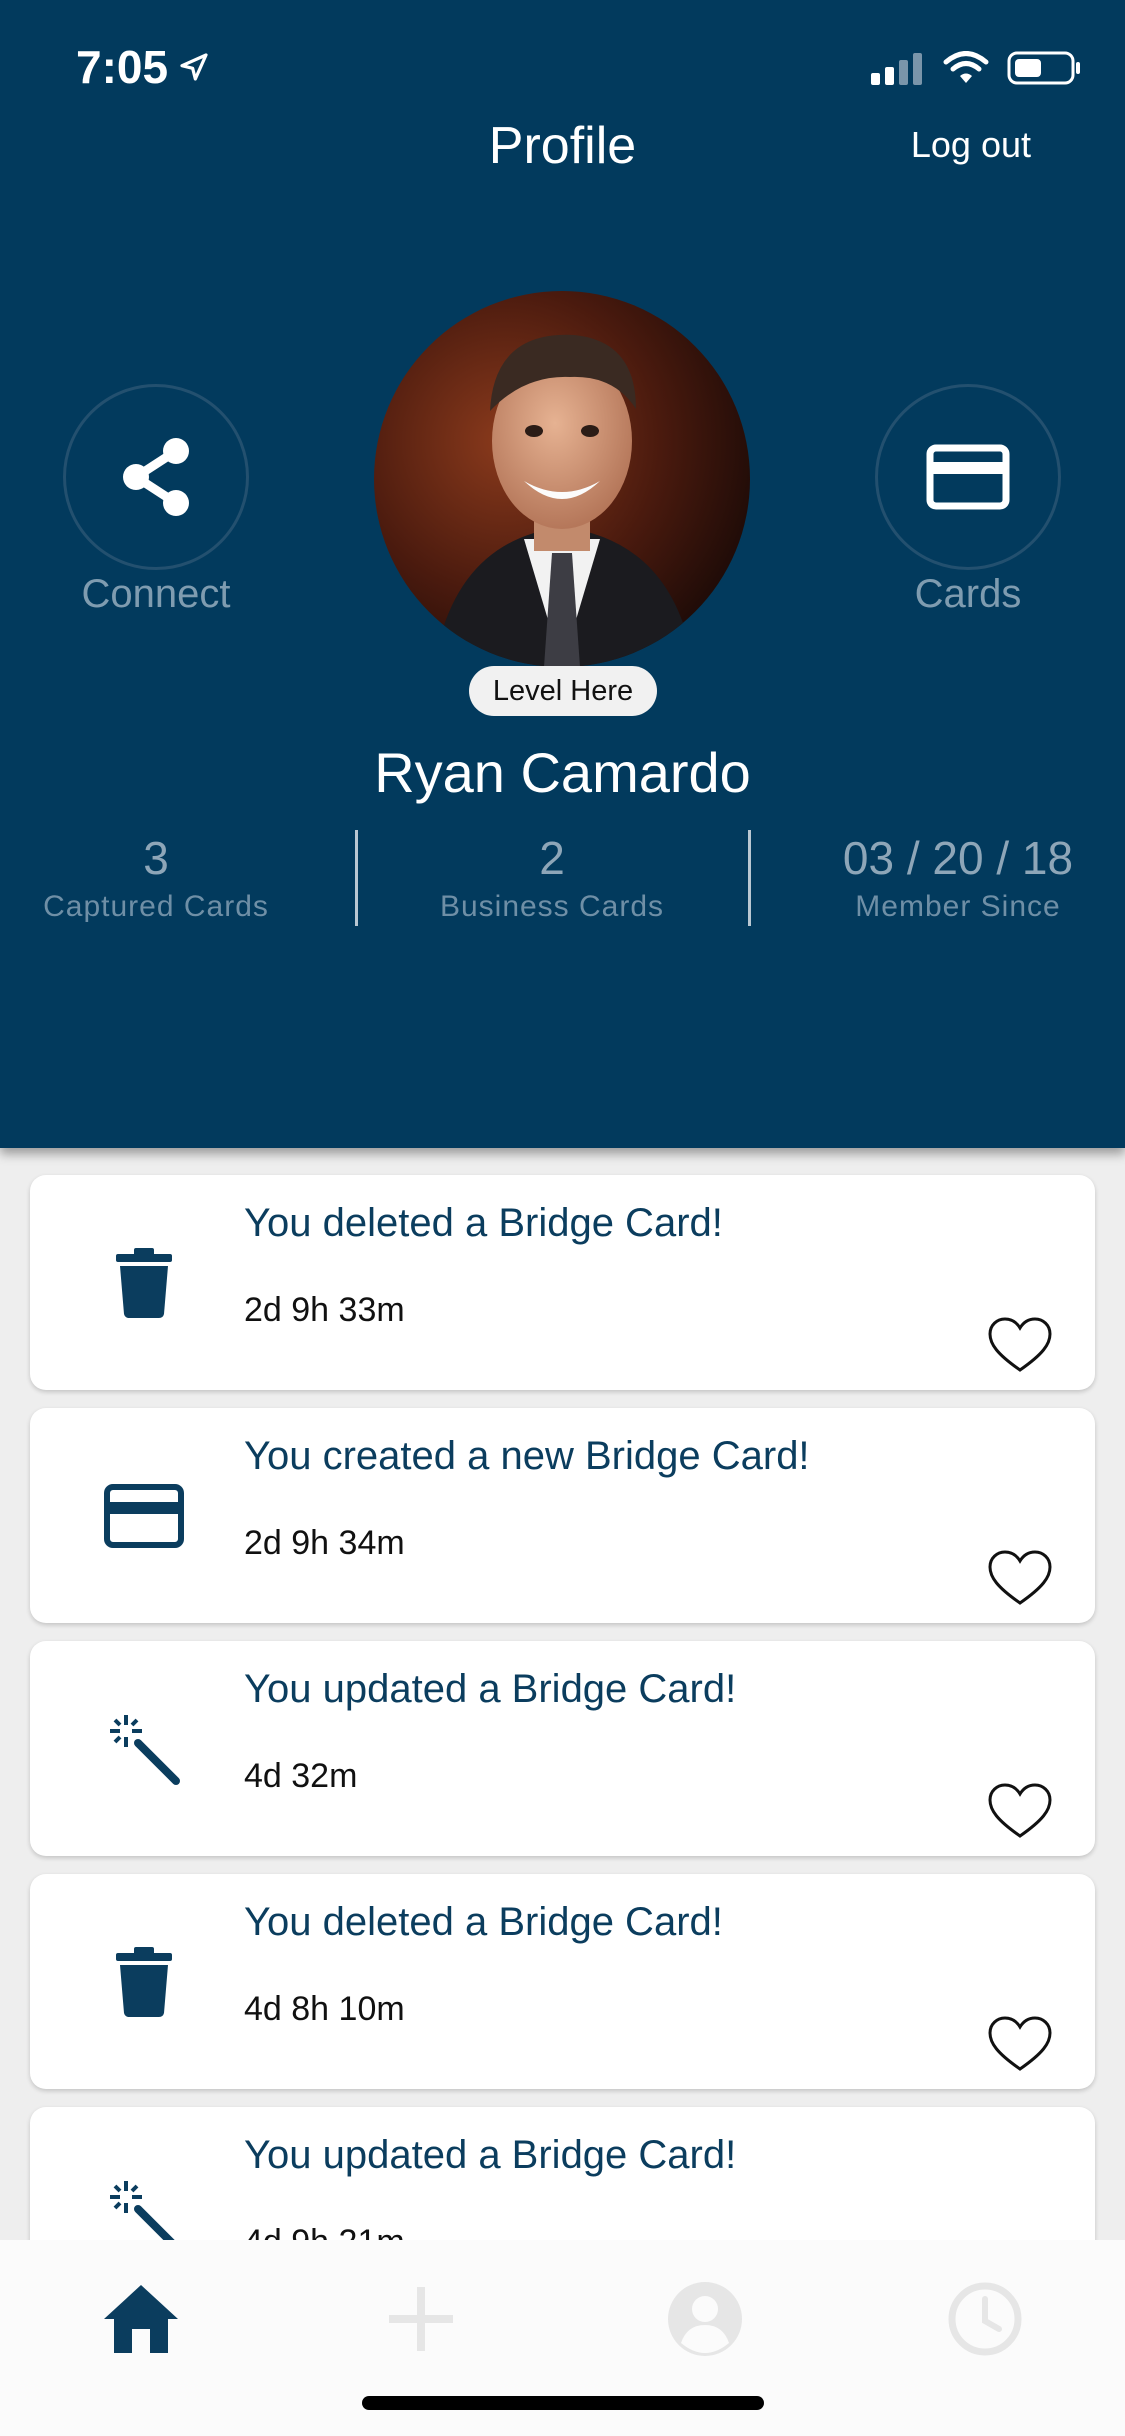  Describe the element at coordinates (324, 2009) in the screenshot. I see `feed-item-time: 4d 8h 10m` at that location.